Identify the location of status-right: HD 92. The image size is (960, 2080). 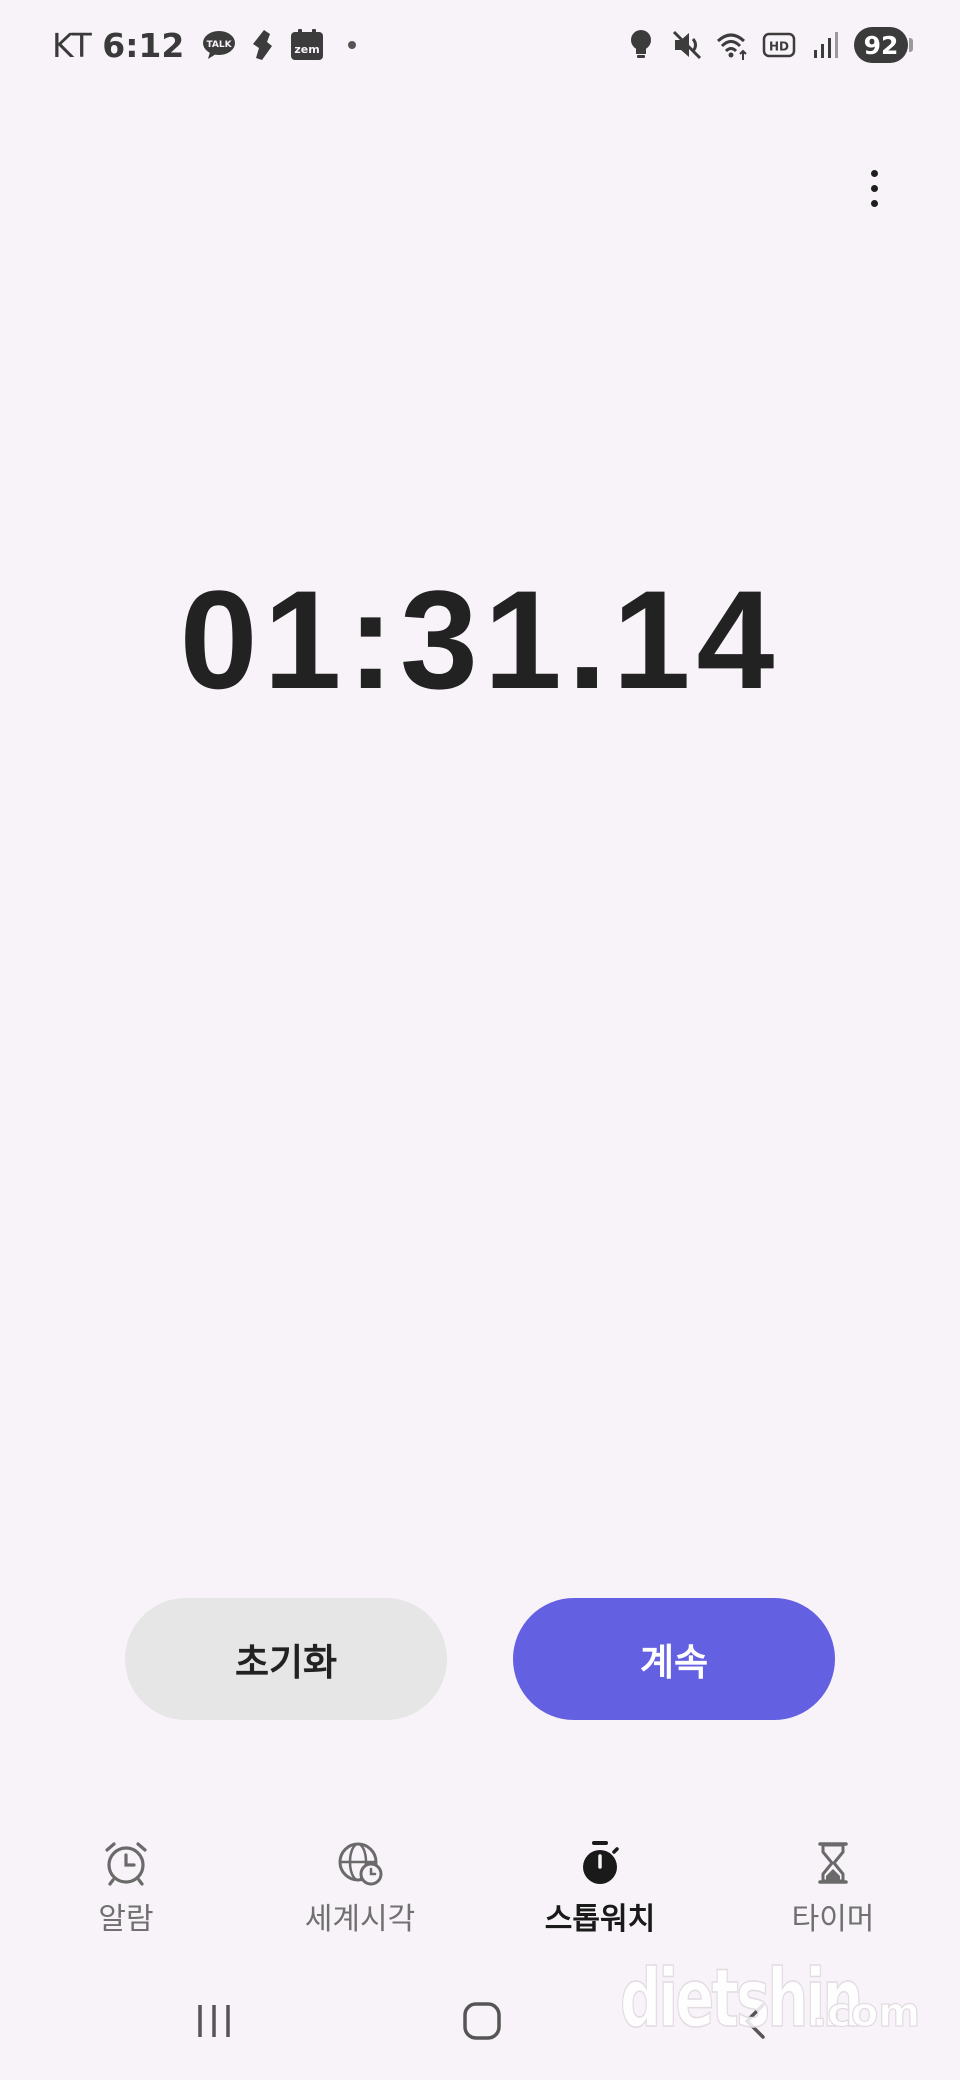
(768, 45).